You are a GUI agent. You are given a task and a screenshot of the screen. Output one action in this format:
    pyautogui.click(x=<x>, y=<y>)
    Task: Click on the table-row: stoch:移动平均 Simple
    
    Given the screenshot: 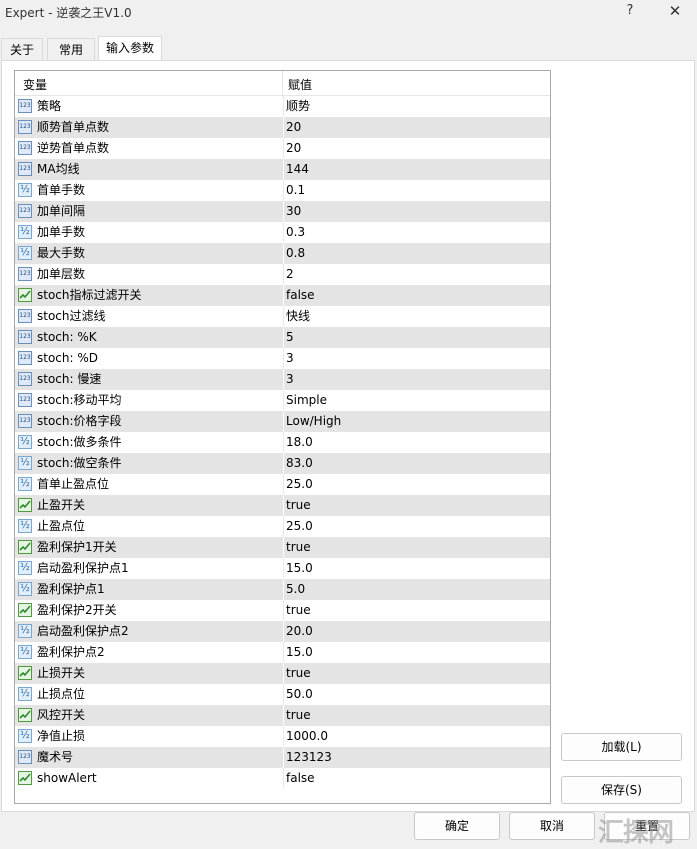 What is the action you would take?
    pyautogui.click(x=282, y=400)
    